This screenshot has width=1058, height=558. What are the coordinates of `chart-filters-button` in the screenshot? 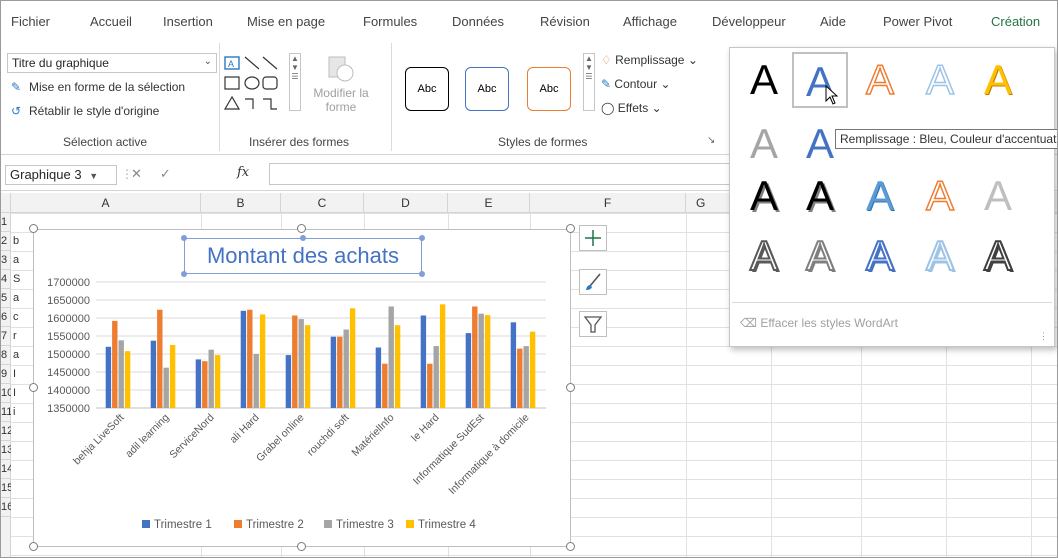 It's located at (593, 324).